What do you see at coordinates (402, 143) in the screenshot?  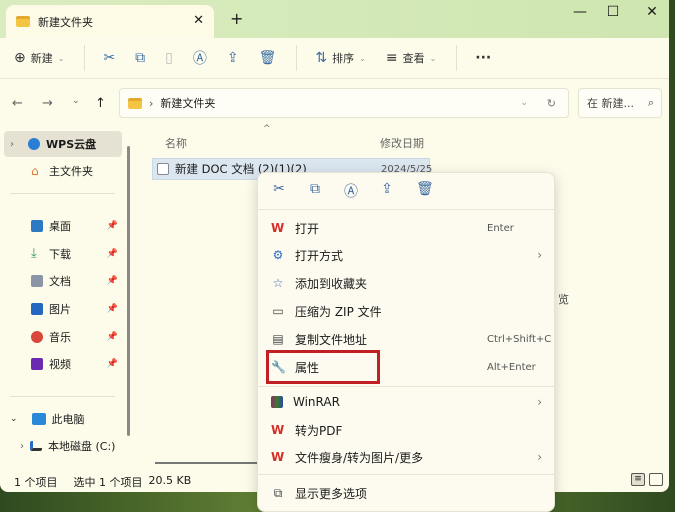 I see `column-header-date: 修改日期` at bounding box center [402, 143].